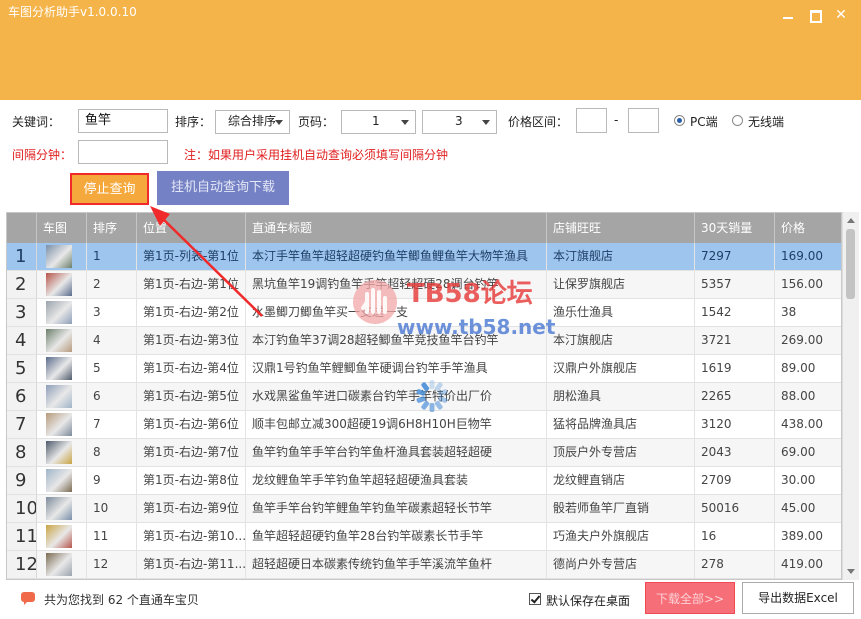 This screenshot has height=619, width=861. What do you see at coordinates (735, 536) in the screenshot?
I see `row-sales: 16` at bounding box center [735, 536].